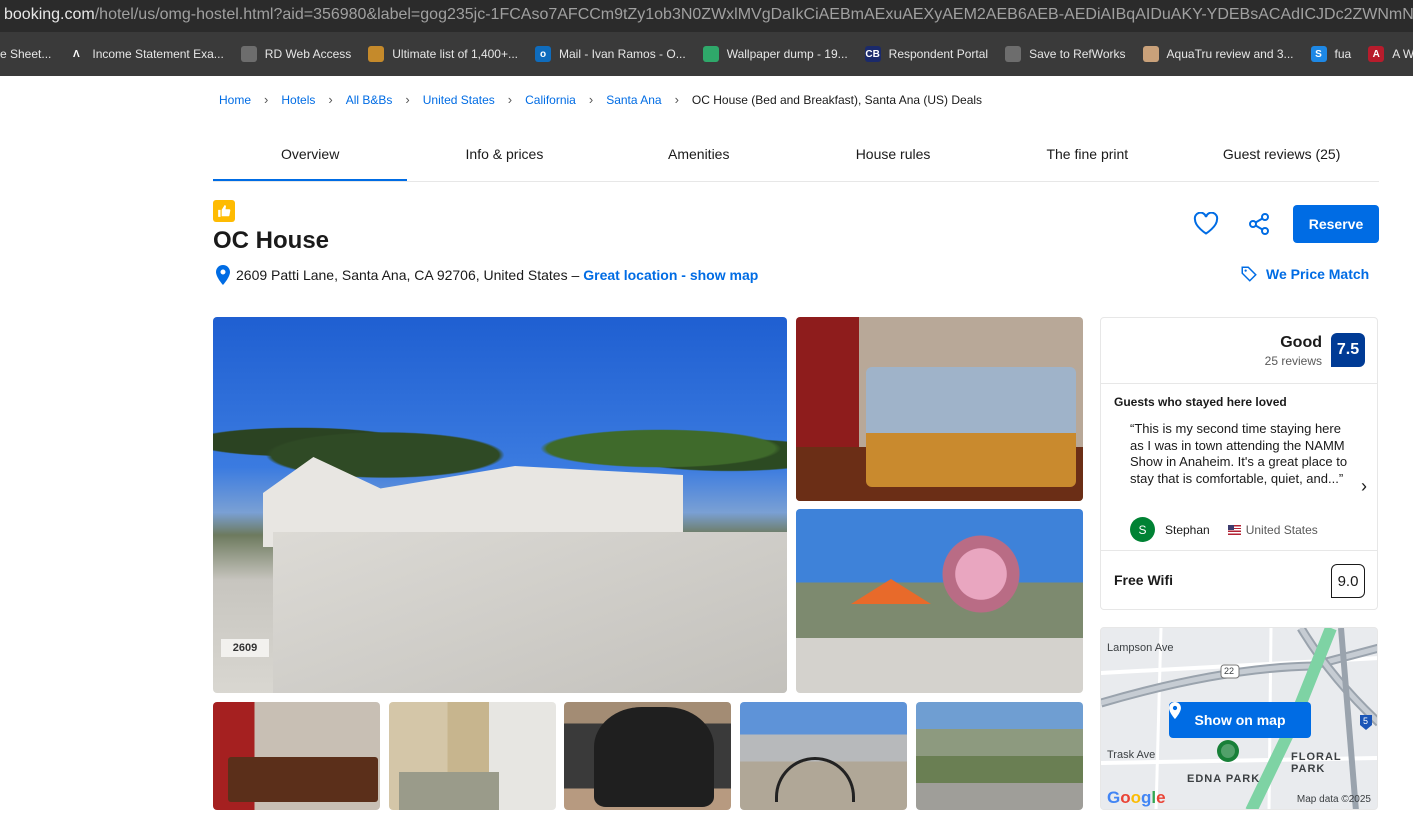  I want to click on bookmark-label: A Week in the, so click(1402, 54).